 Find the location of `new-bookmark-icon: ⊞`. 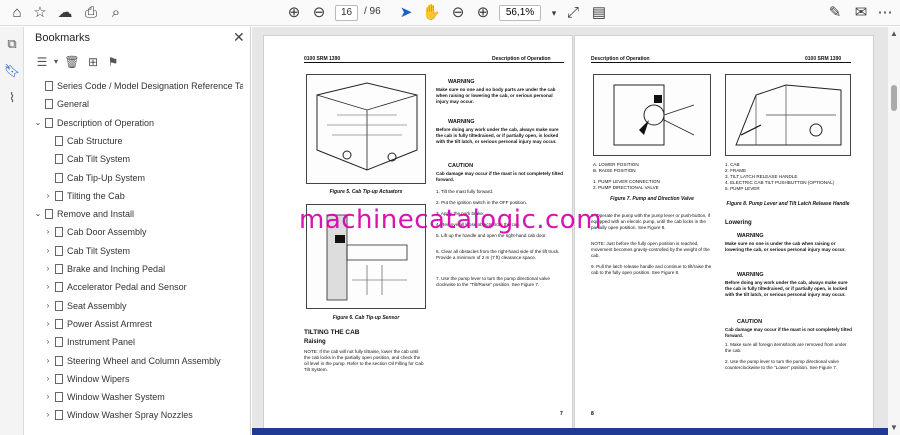

new-bookmark-icon: ⊞ is located at coordinates (93, 62).